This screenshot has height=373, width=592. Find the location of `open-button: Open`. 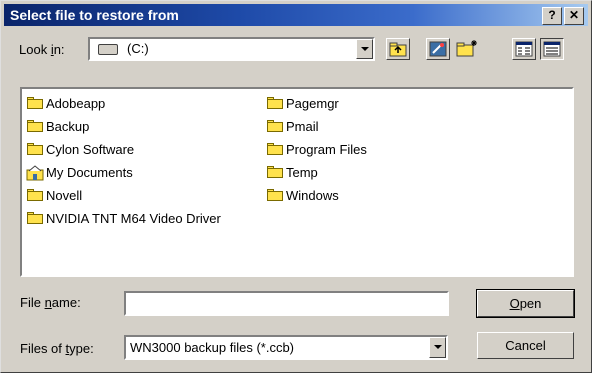

open-button: Open is located at coordinates (525, 303).